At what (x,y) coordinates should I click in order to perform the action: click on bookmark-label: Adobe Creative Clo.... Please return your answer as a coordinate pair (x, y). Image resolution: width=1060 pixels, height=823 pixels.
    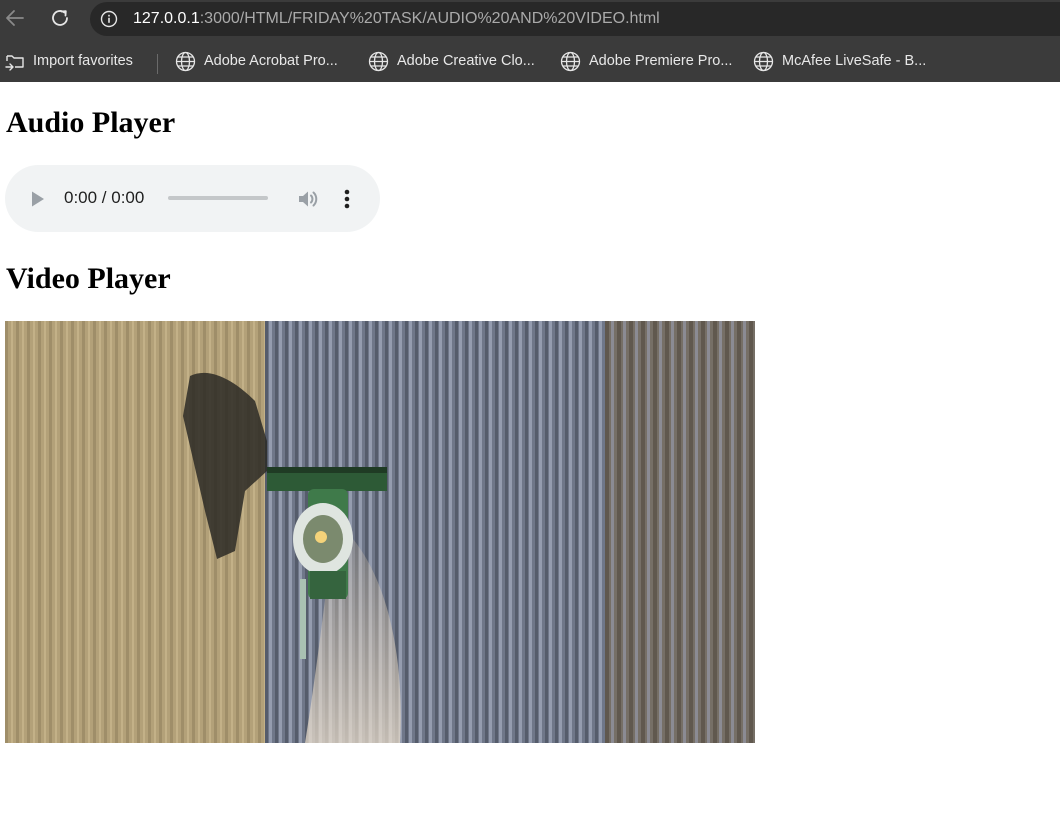
    Looking at the image, I should click on (466, 61).